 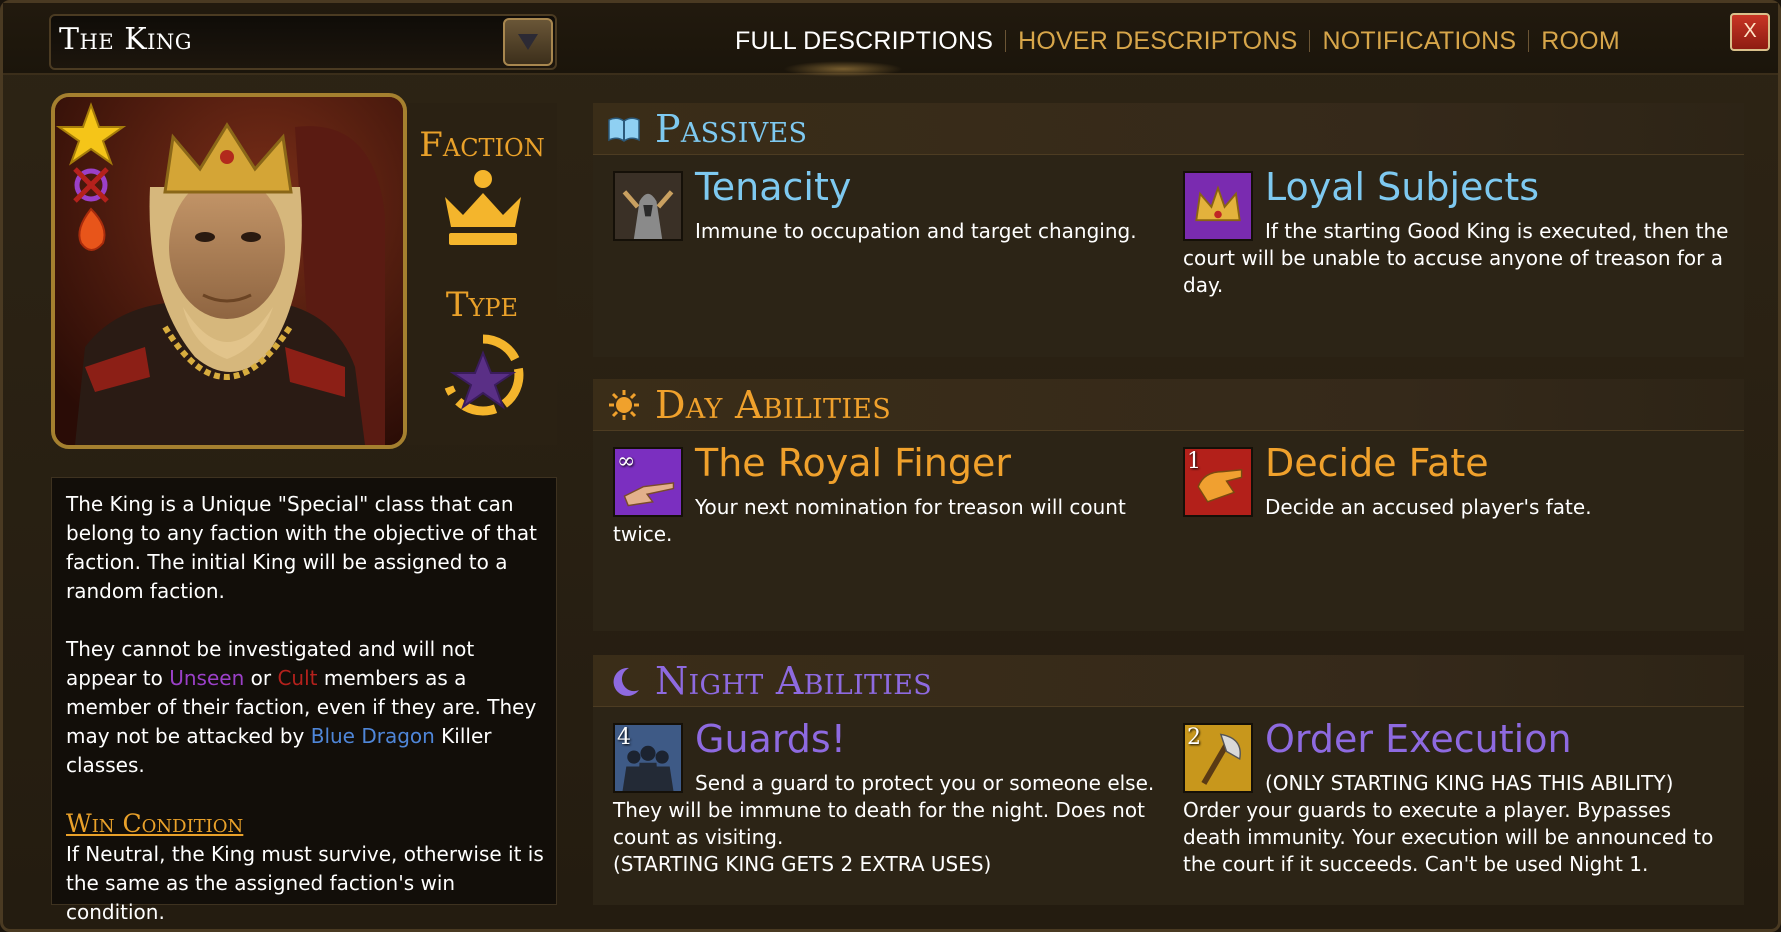 I want to click on moon-icon, so click(x=626, y=681).